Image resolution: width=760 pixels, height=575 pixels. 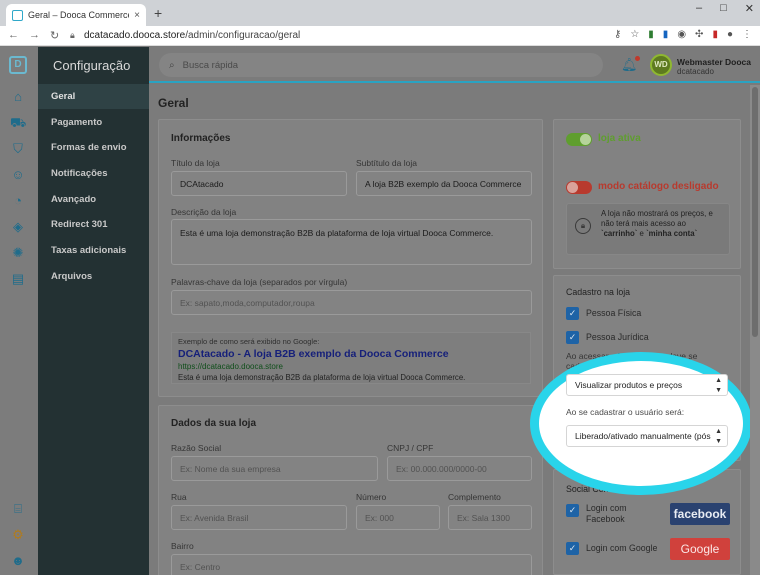 I want to click on catalog-info-account: `minha conta`, so click(x=672, y=233).